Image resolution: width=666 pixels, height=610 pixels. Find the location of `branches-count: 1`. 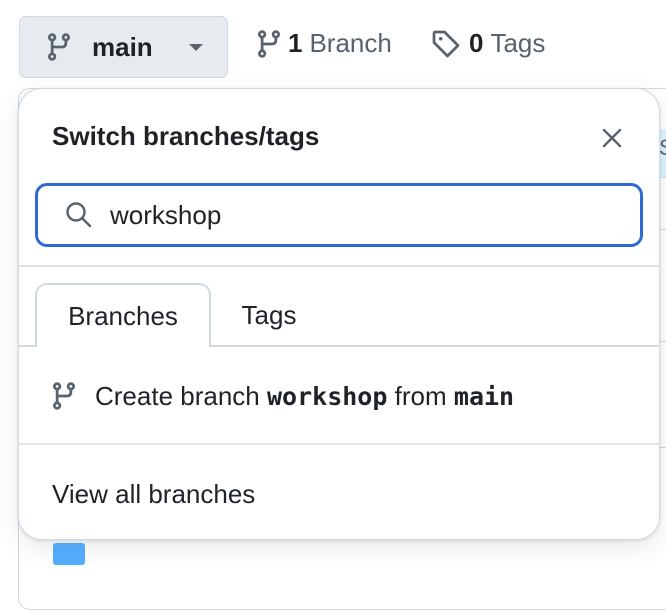

branches-count: 1 is located at coordinates (295, 43).